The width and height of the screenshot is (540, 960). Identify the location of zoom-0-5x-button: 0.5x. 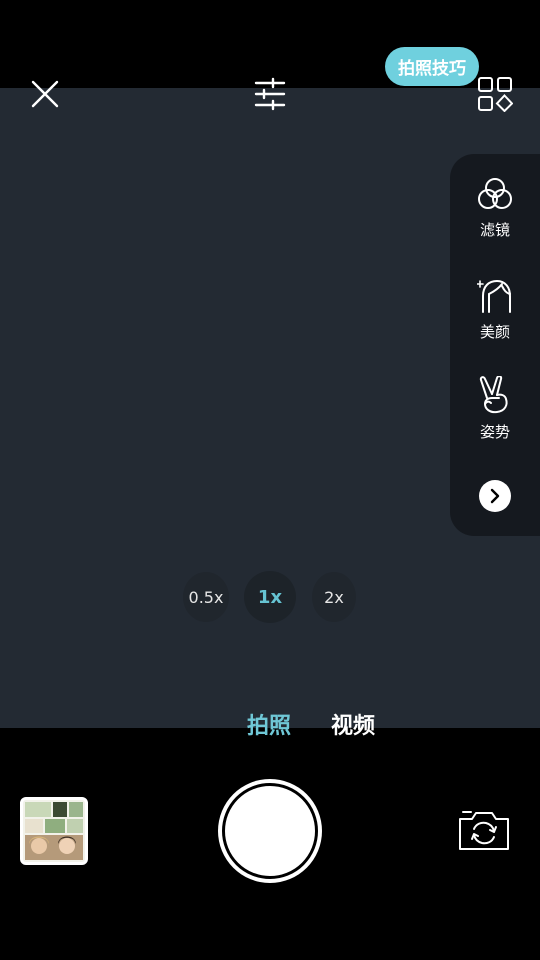
(206, 597).